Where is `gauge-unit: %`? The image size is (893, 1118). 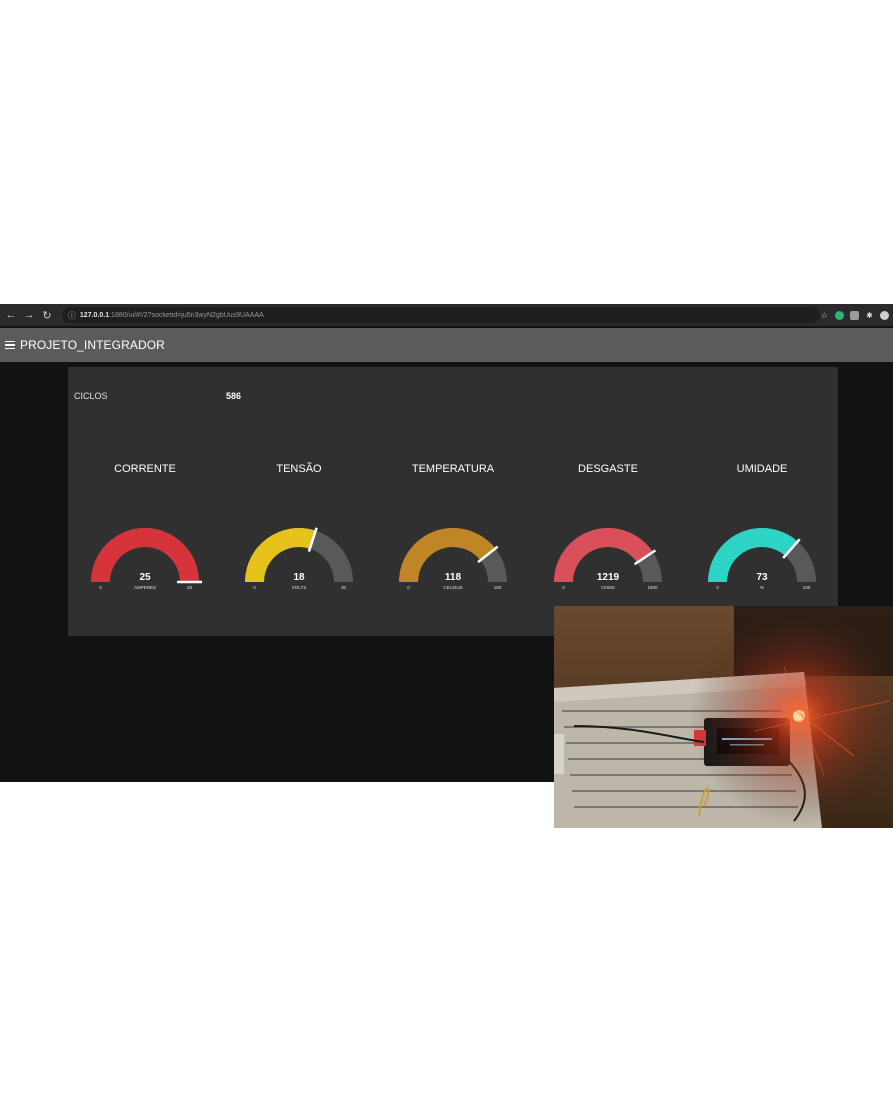
gauge-unit: % is located at coordinates (762, 587).